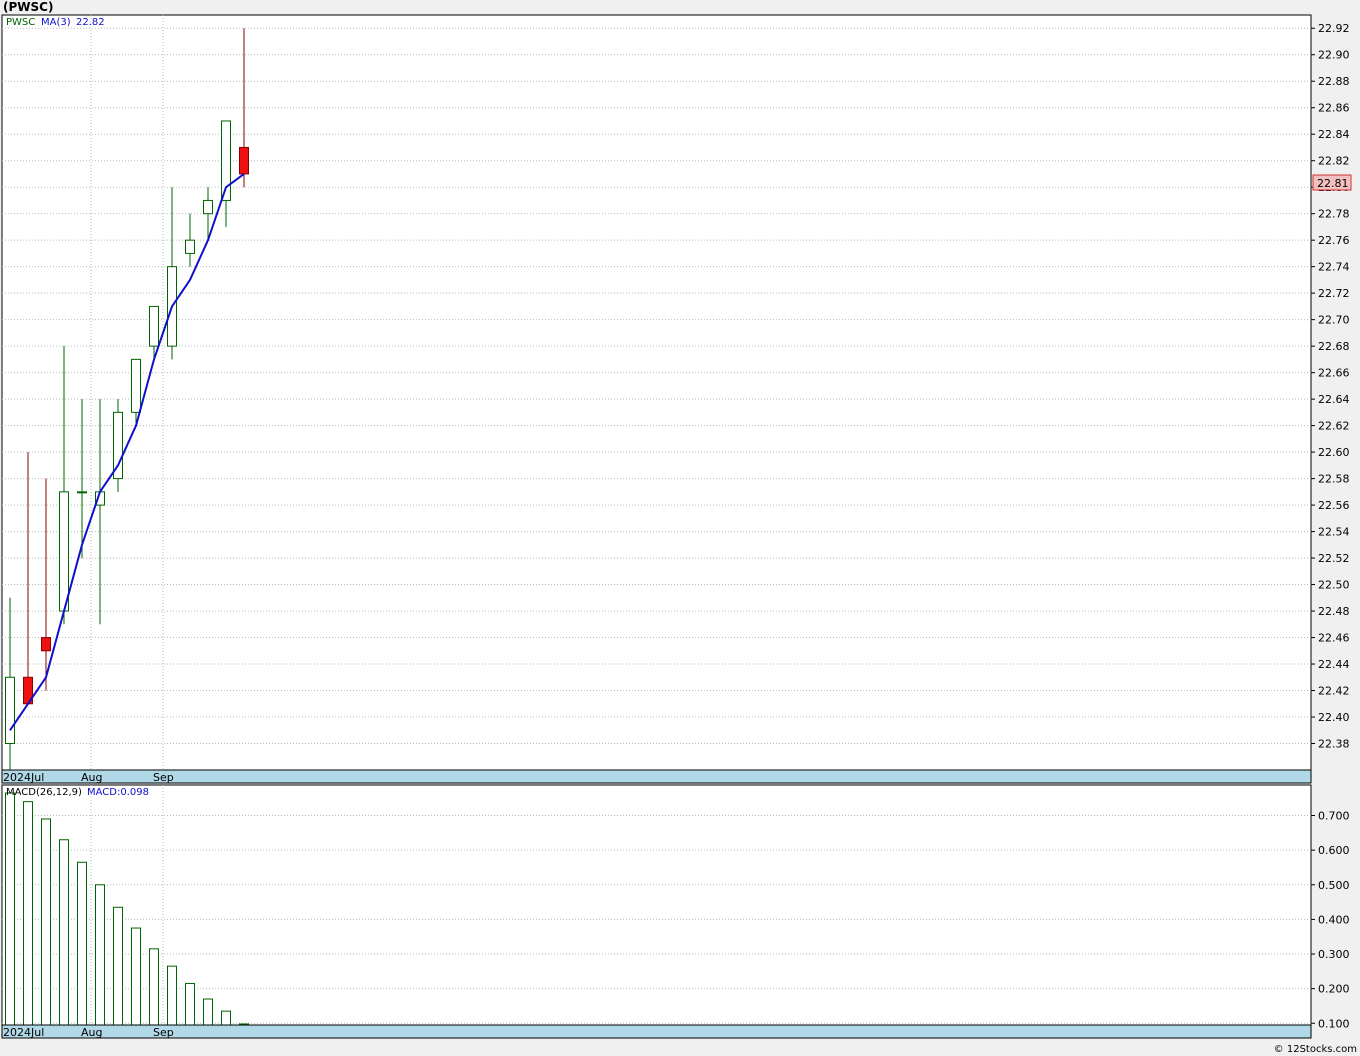 This screenshot has width=1360, height=1056. I want to click on macd-y-tick-label: 0.600, so click(1334, 850).